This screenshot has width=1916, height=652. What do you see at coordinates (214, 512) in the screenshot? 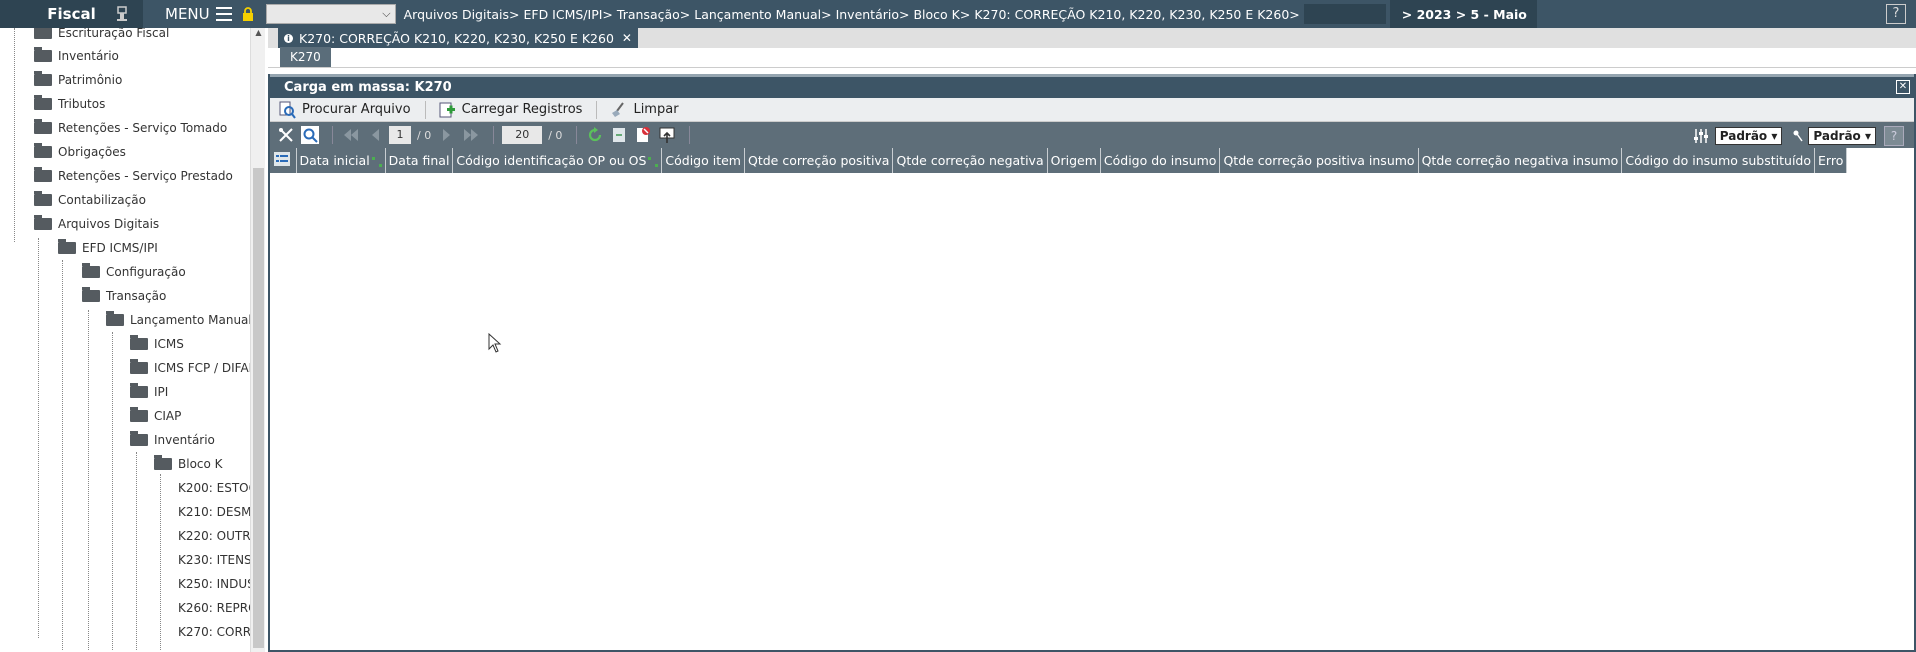
I see `sidebar-item: K210: DESM` at bounding box center [214, 512].